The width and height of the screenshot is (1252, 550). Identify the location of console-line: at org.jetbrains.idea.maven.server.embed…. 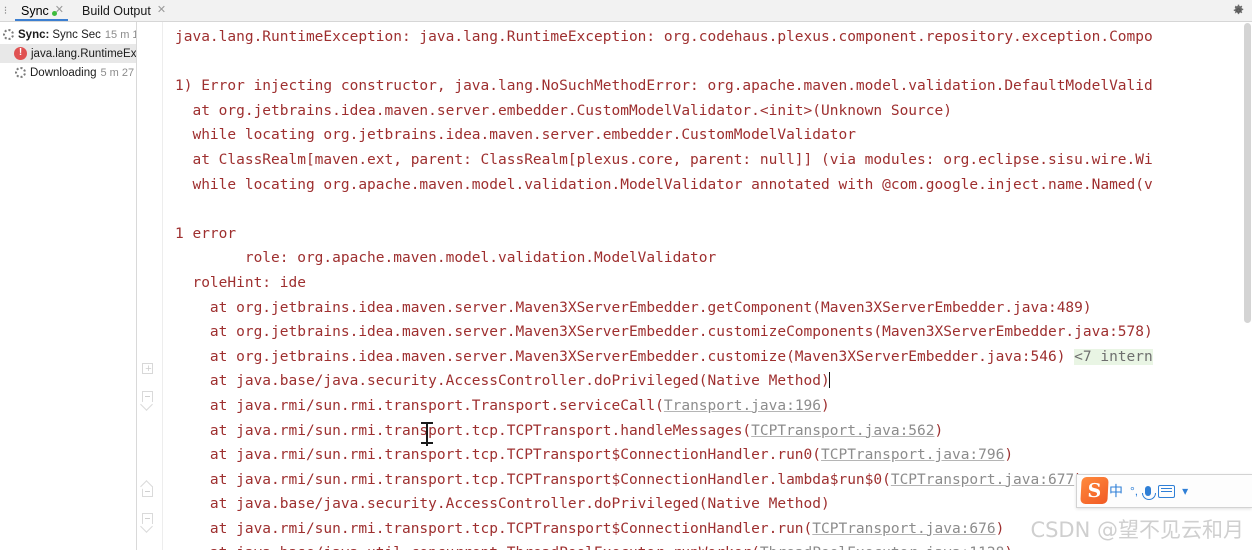
(563, 110).